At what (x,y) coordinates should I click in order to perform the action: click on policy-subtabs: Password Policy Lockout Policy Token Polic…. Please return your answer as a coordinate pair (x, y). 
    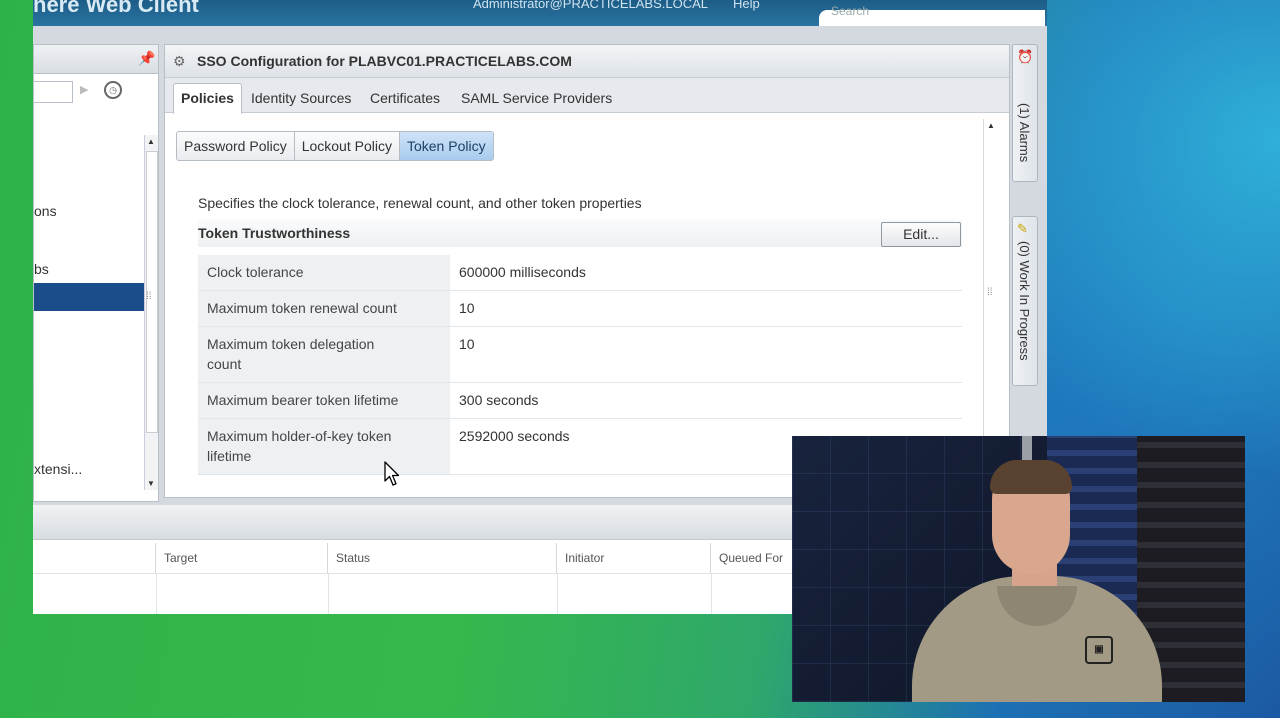
    Looking at the image, I should click on (335, 146).